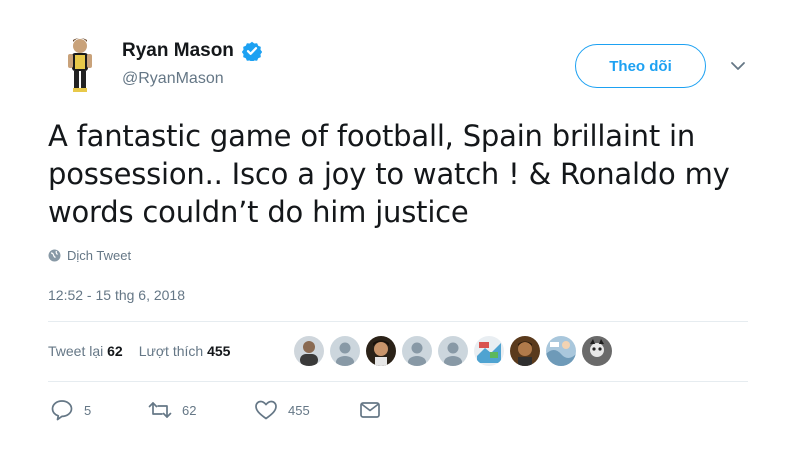  I want to click on likes-count: 455, so click(219, 351).